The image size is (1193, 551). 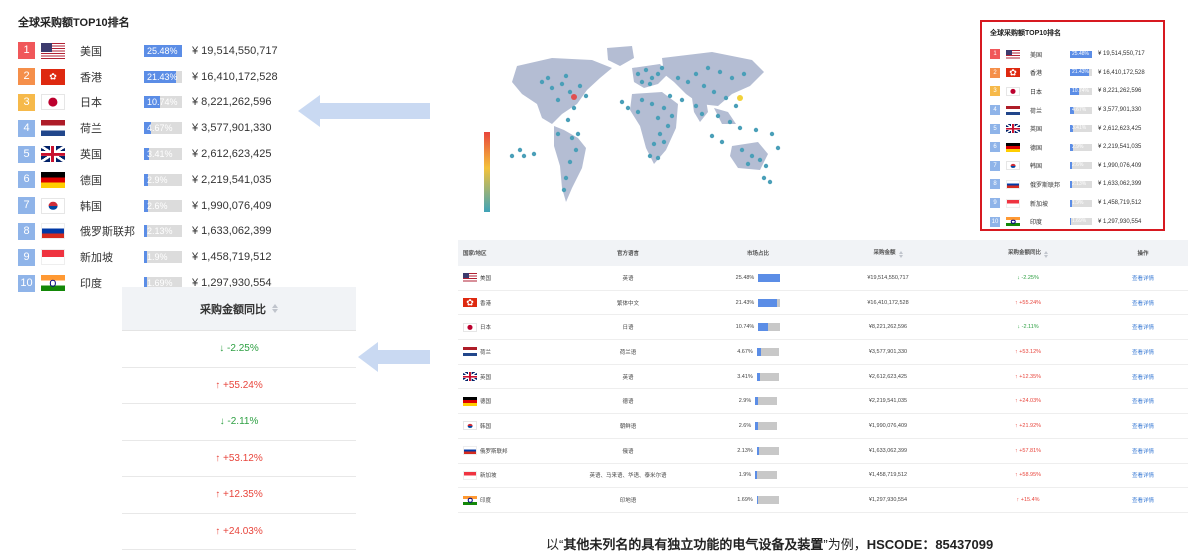 What do you see at coordinates (1072, 221) in the screenshot?
I see `ranking-row: 10 印度 1.69% ¥ 1,297,930,554` at bounding box center [1072, 221].